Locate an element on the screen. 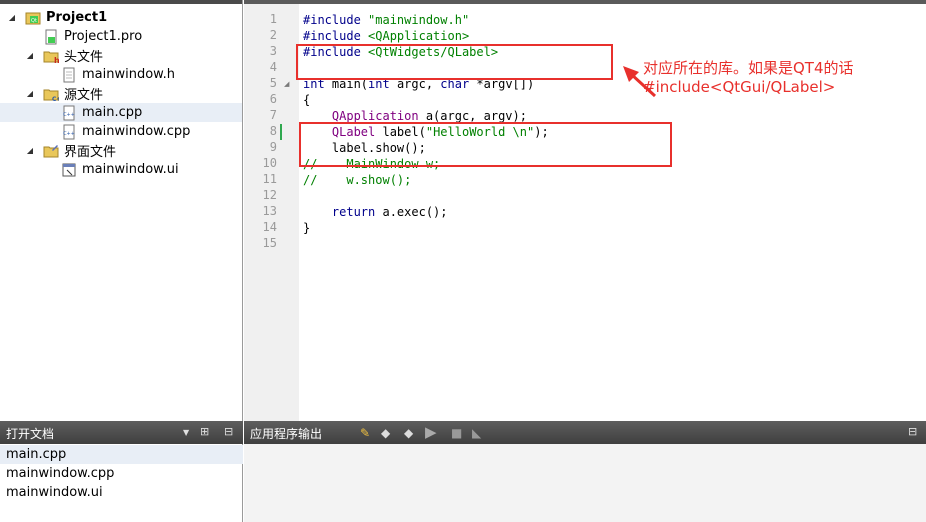 The width and height of the screenshot is (926, 522). annotation-text: 对应所在的库。如果是QT4的话 is located at coordinates (748, 68).